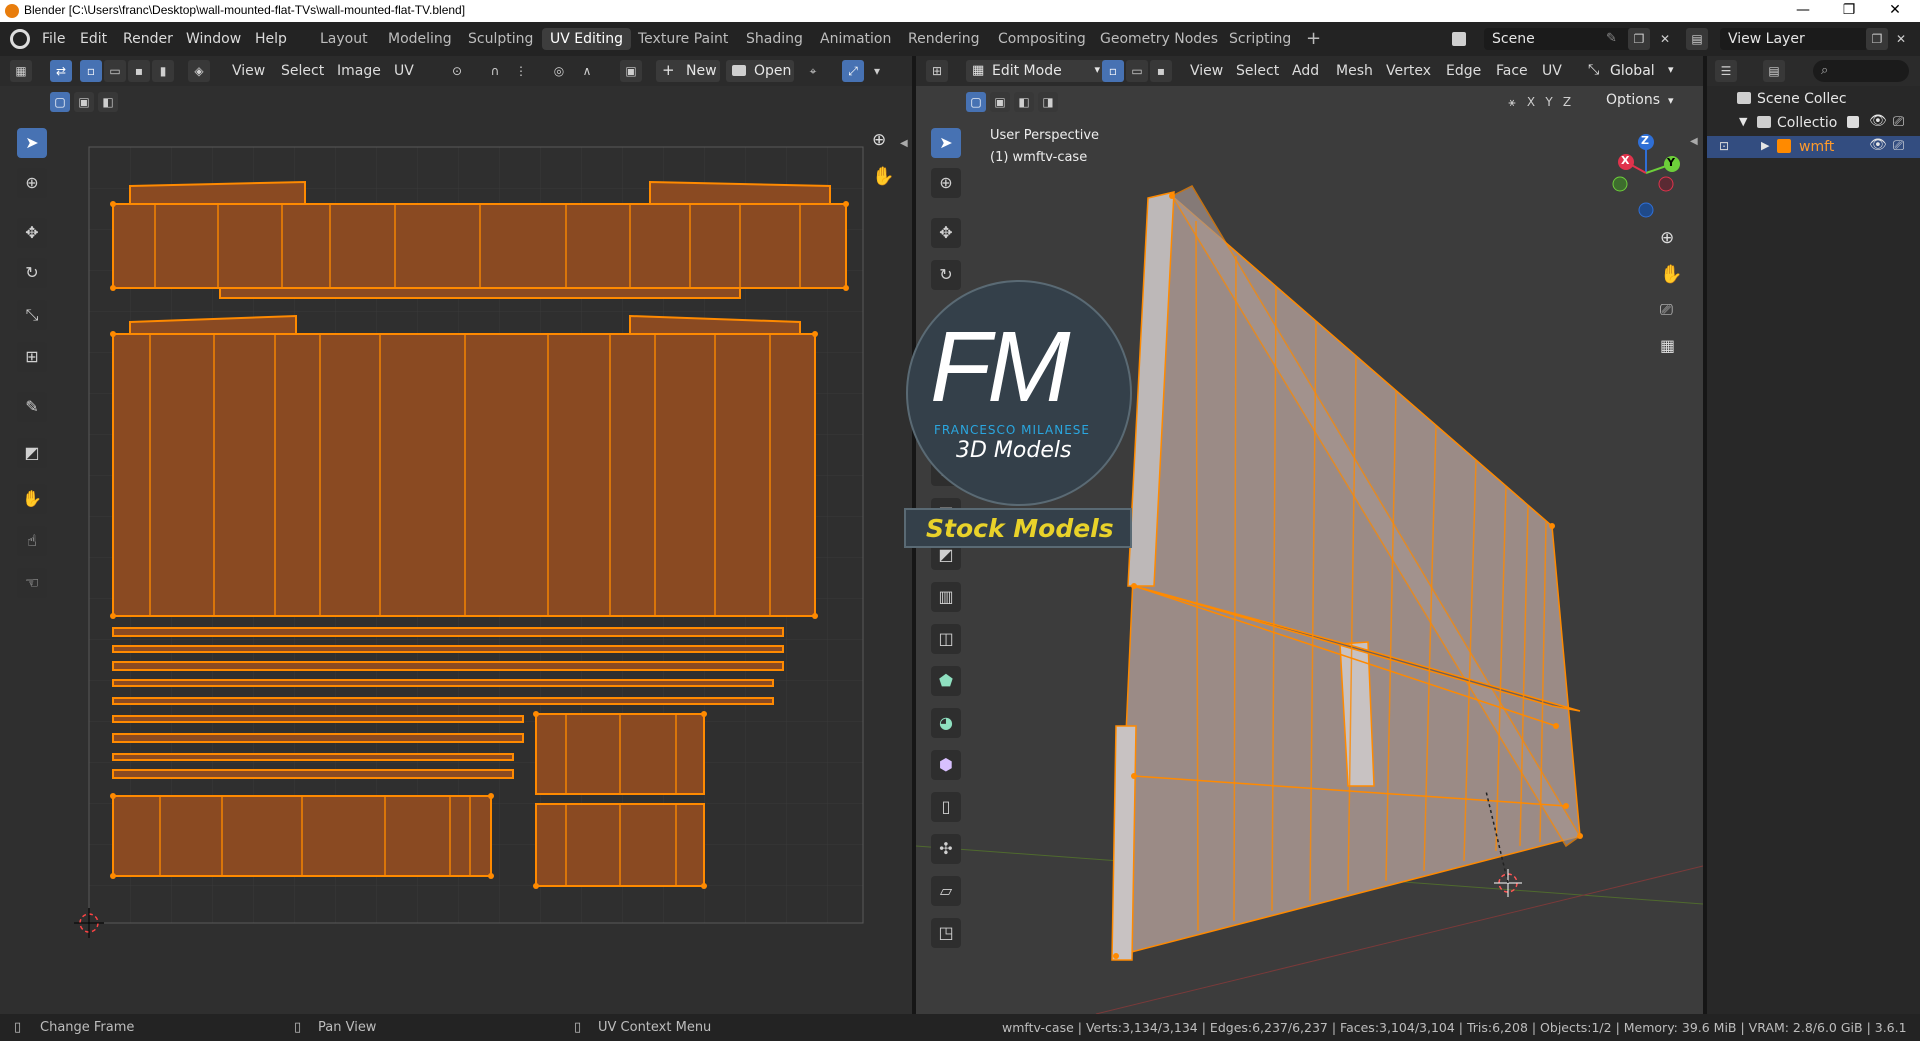 The image size is (1920, 1041). What do you see at coordinates (853, 71) in the screenshot?
I see `uv-snap-icon: ⤢` at bounding box center [853, 71].